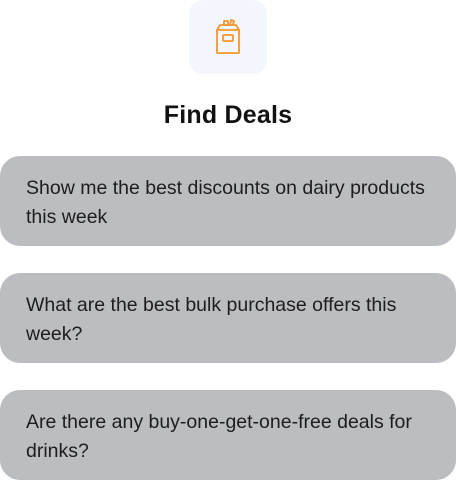 The height and width of the screenshot is (480, 456). I want to click on deals-icon-tile, so click(228, 37).